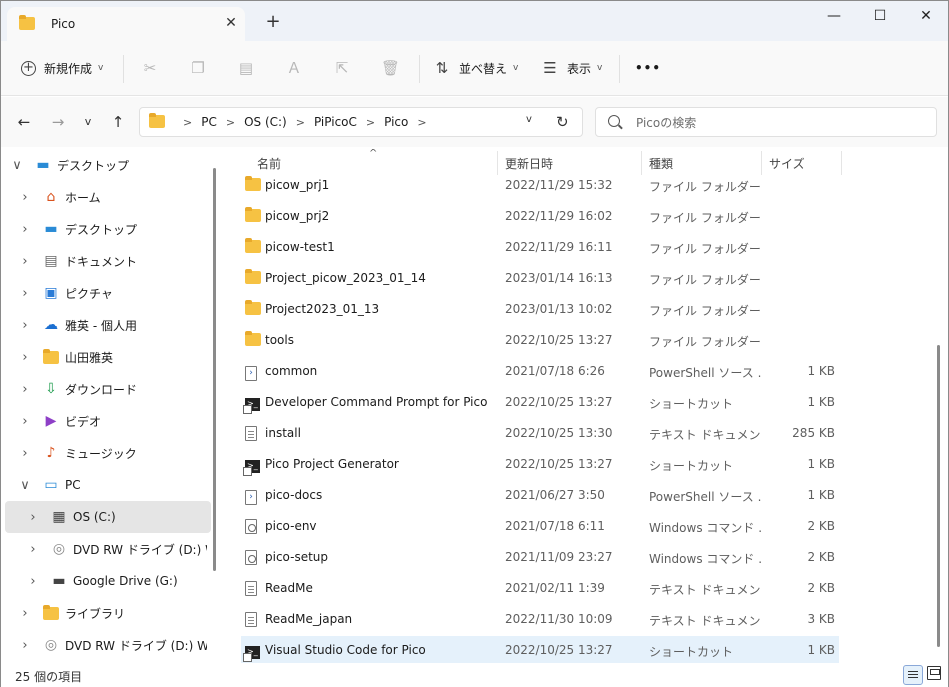 The width and height of the screenshot is (949, 687). Describe the element at coordinates (483, 68) in the screenshot. I see `sort-button-label: 並べ替え` at that location.